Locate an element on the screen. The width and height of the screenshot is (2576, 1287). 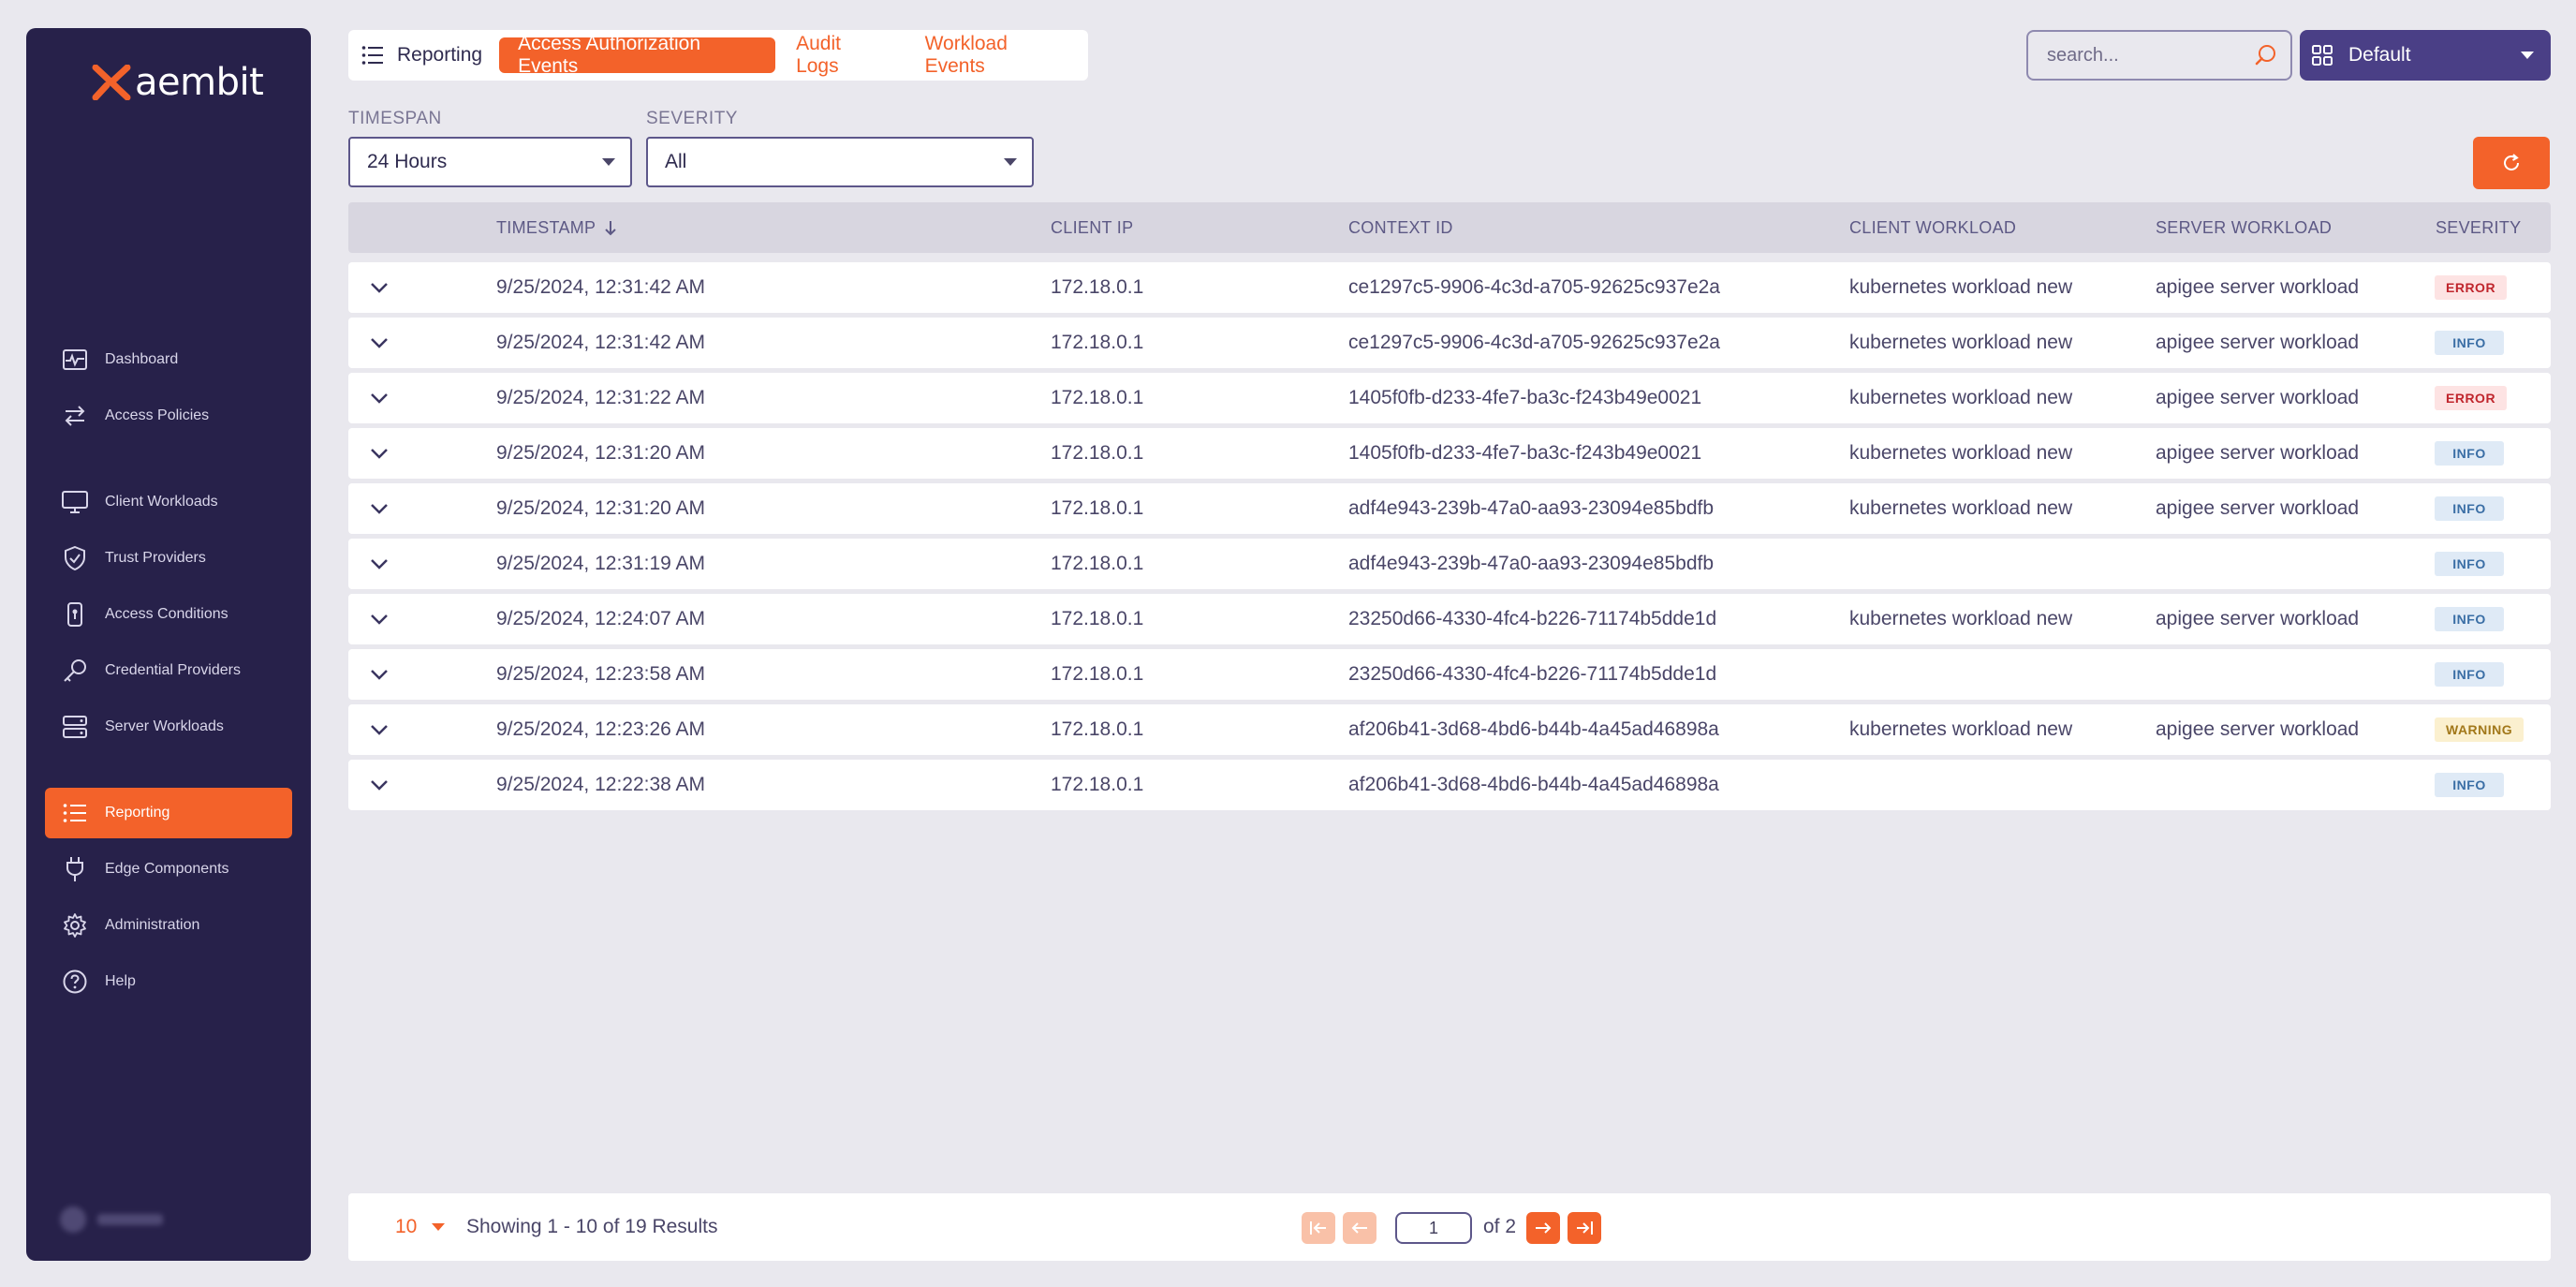
search-icon is located at coordinates (2266, 55).